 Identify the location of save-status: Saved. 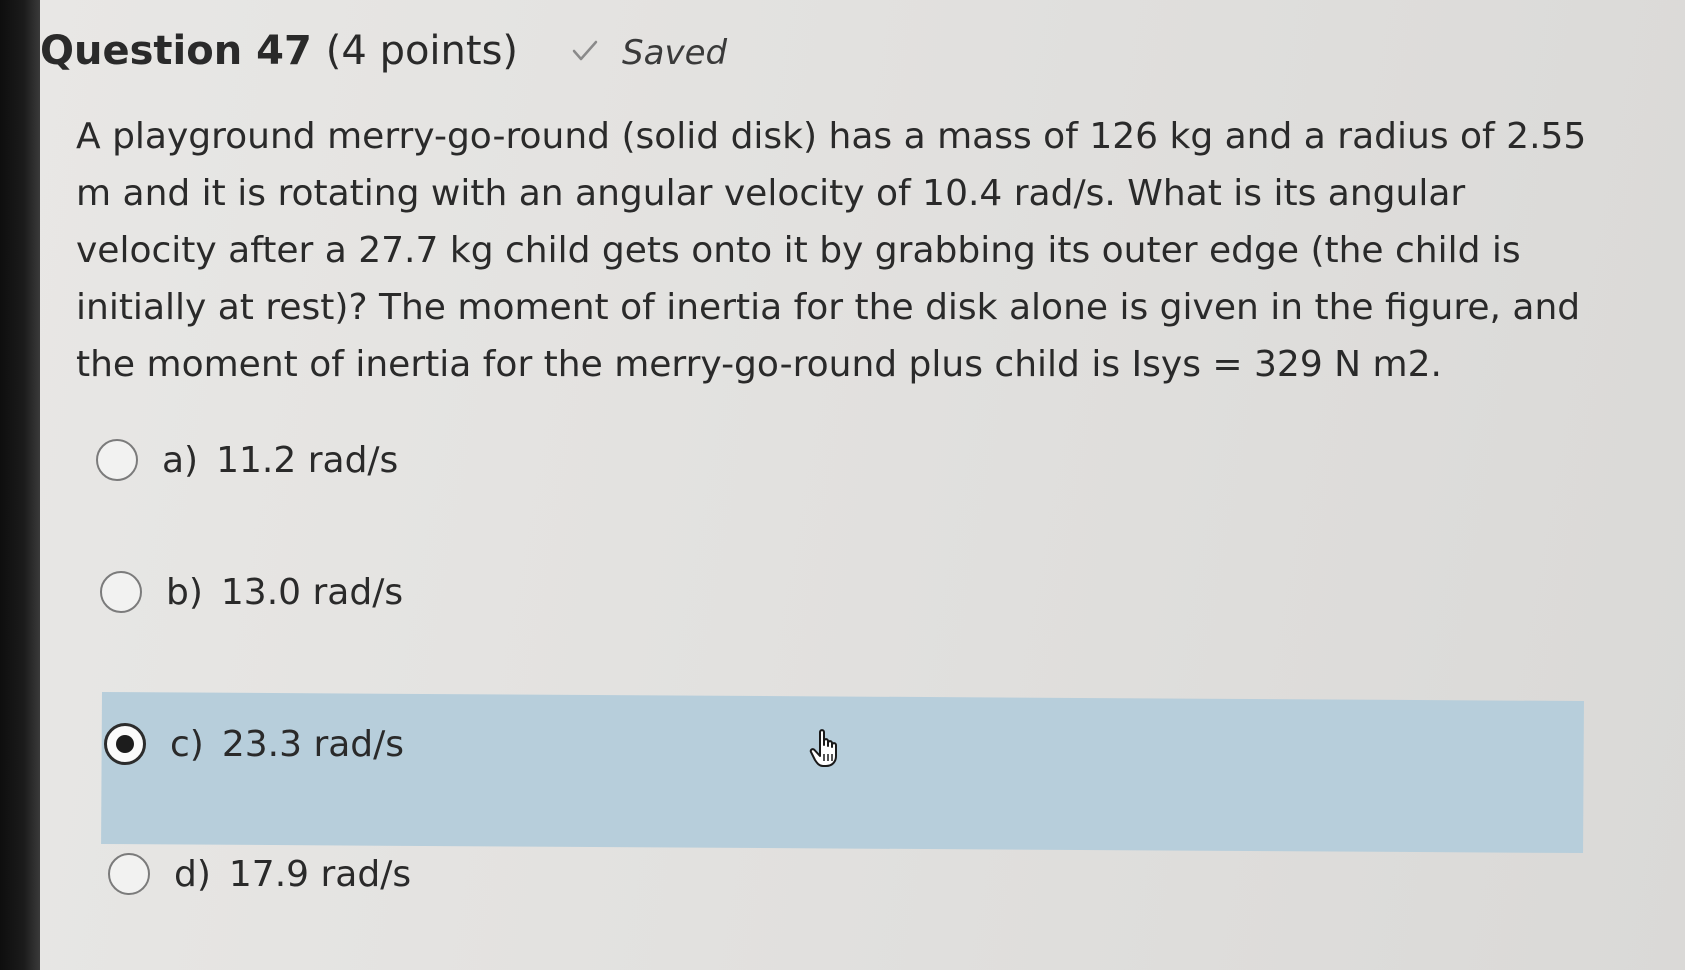
(649, 53).